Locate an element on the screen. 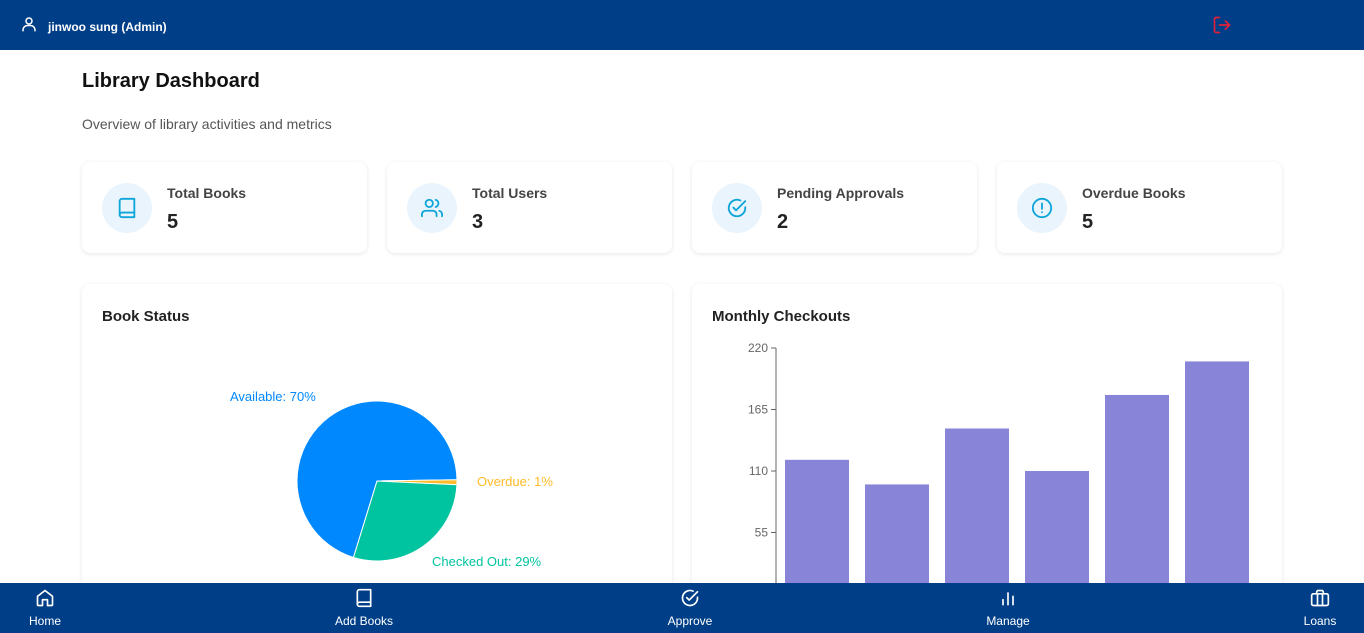 The width and height of the screenshot is (1364, 633). y-tick-label: 220 is located at coordinates (758, 348).